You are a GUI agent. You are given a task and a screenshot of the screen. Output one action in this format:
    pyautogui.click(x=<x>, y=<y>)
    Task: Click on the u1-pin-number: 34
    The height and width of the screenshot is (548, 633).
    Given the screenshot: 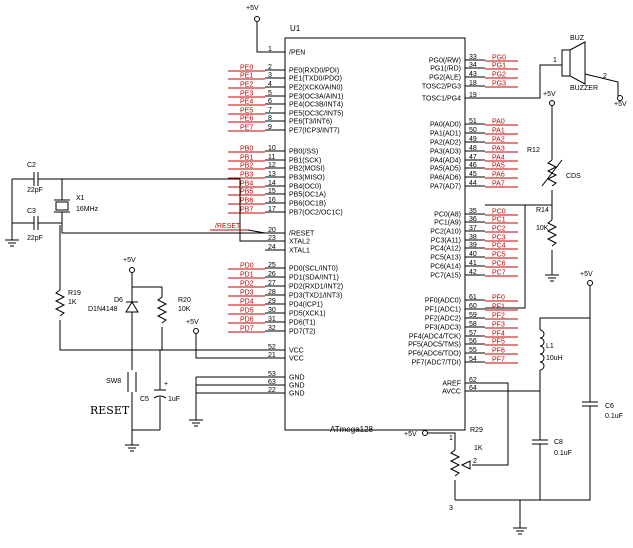 What is the action you would take?
    pyautogui.click(x=473, y=65)
    